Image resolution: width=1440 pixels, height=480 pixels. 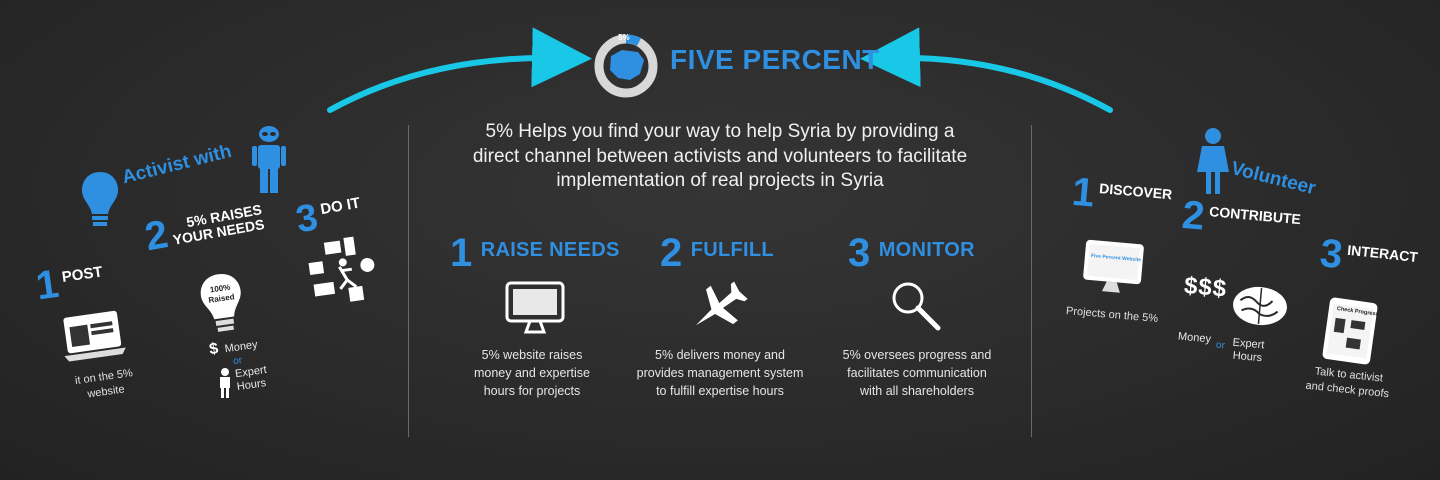 What do you see at coordinates (916, 306) in the screenshot?
I see `magnifier-icon` at bounding box center [916, 306].